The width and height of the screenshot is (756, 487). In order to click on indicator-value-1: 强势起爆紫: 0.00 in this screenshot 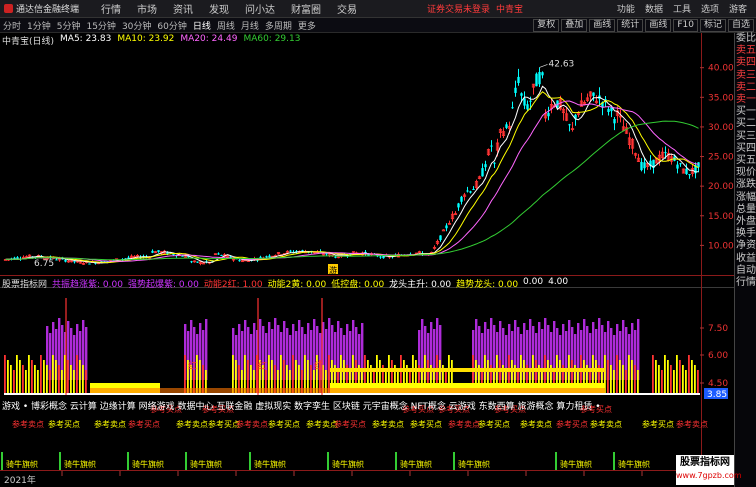, I will do `click(163, 285)`.